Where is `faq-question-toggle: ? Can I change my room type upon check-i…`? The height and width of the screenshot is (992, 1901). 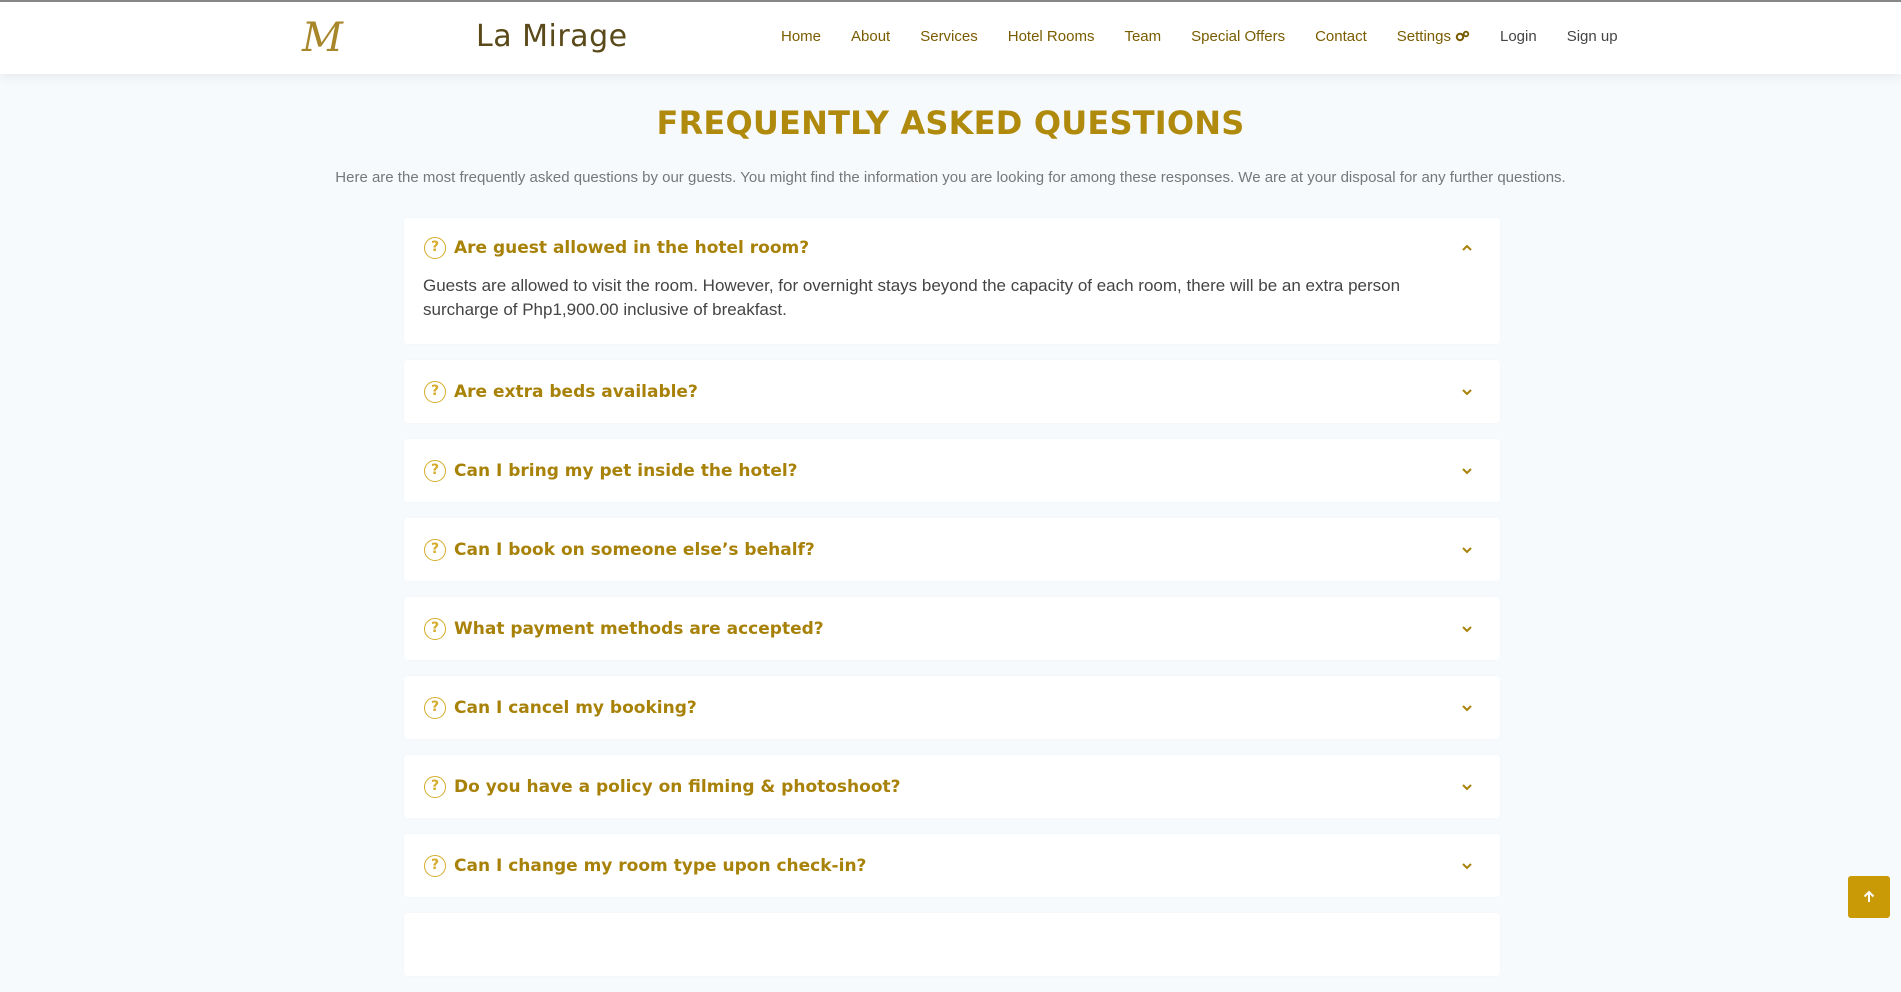 faq-question-toggle: ? Can I change my room type upon check-i… is located at coordinates (952, 865).